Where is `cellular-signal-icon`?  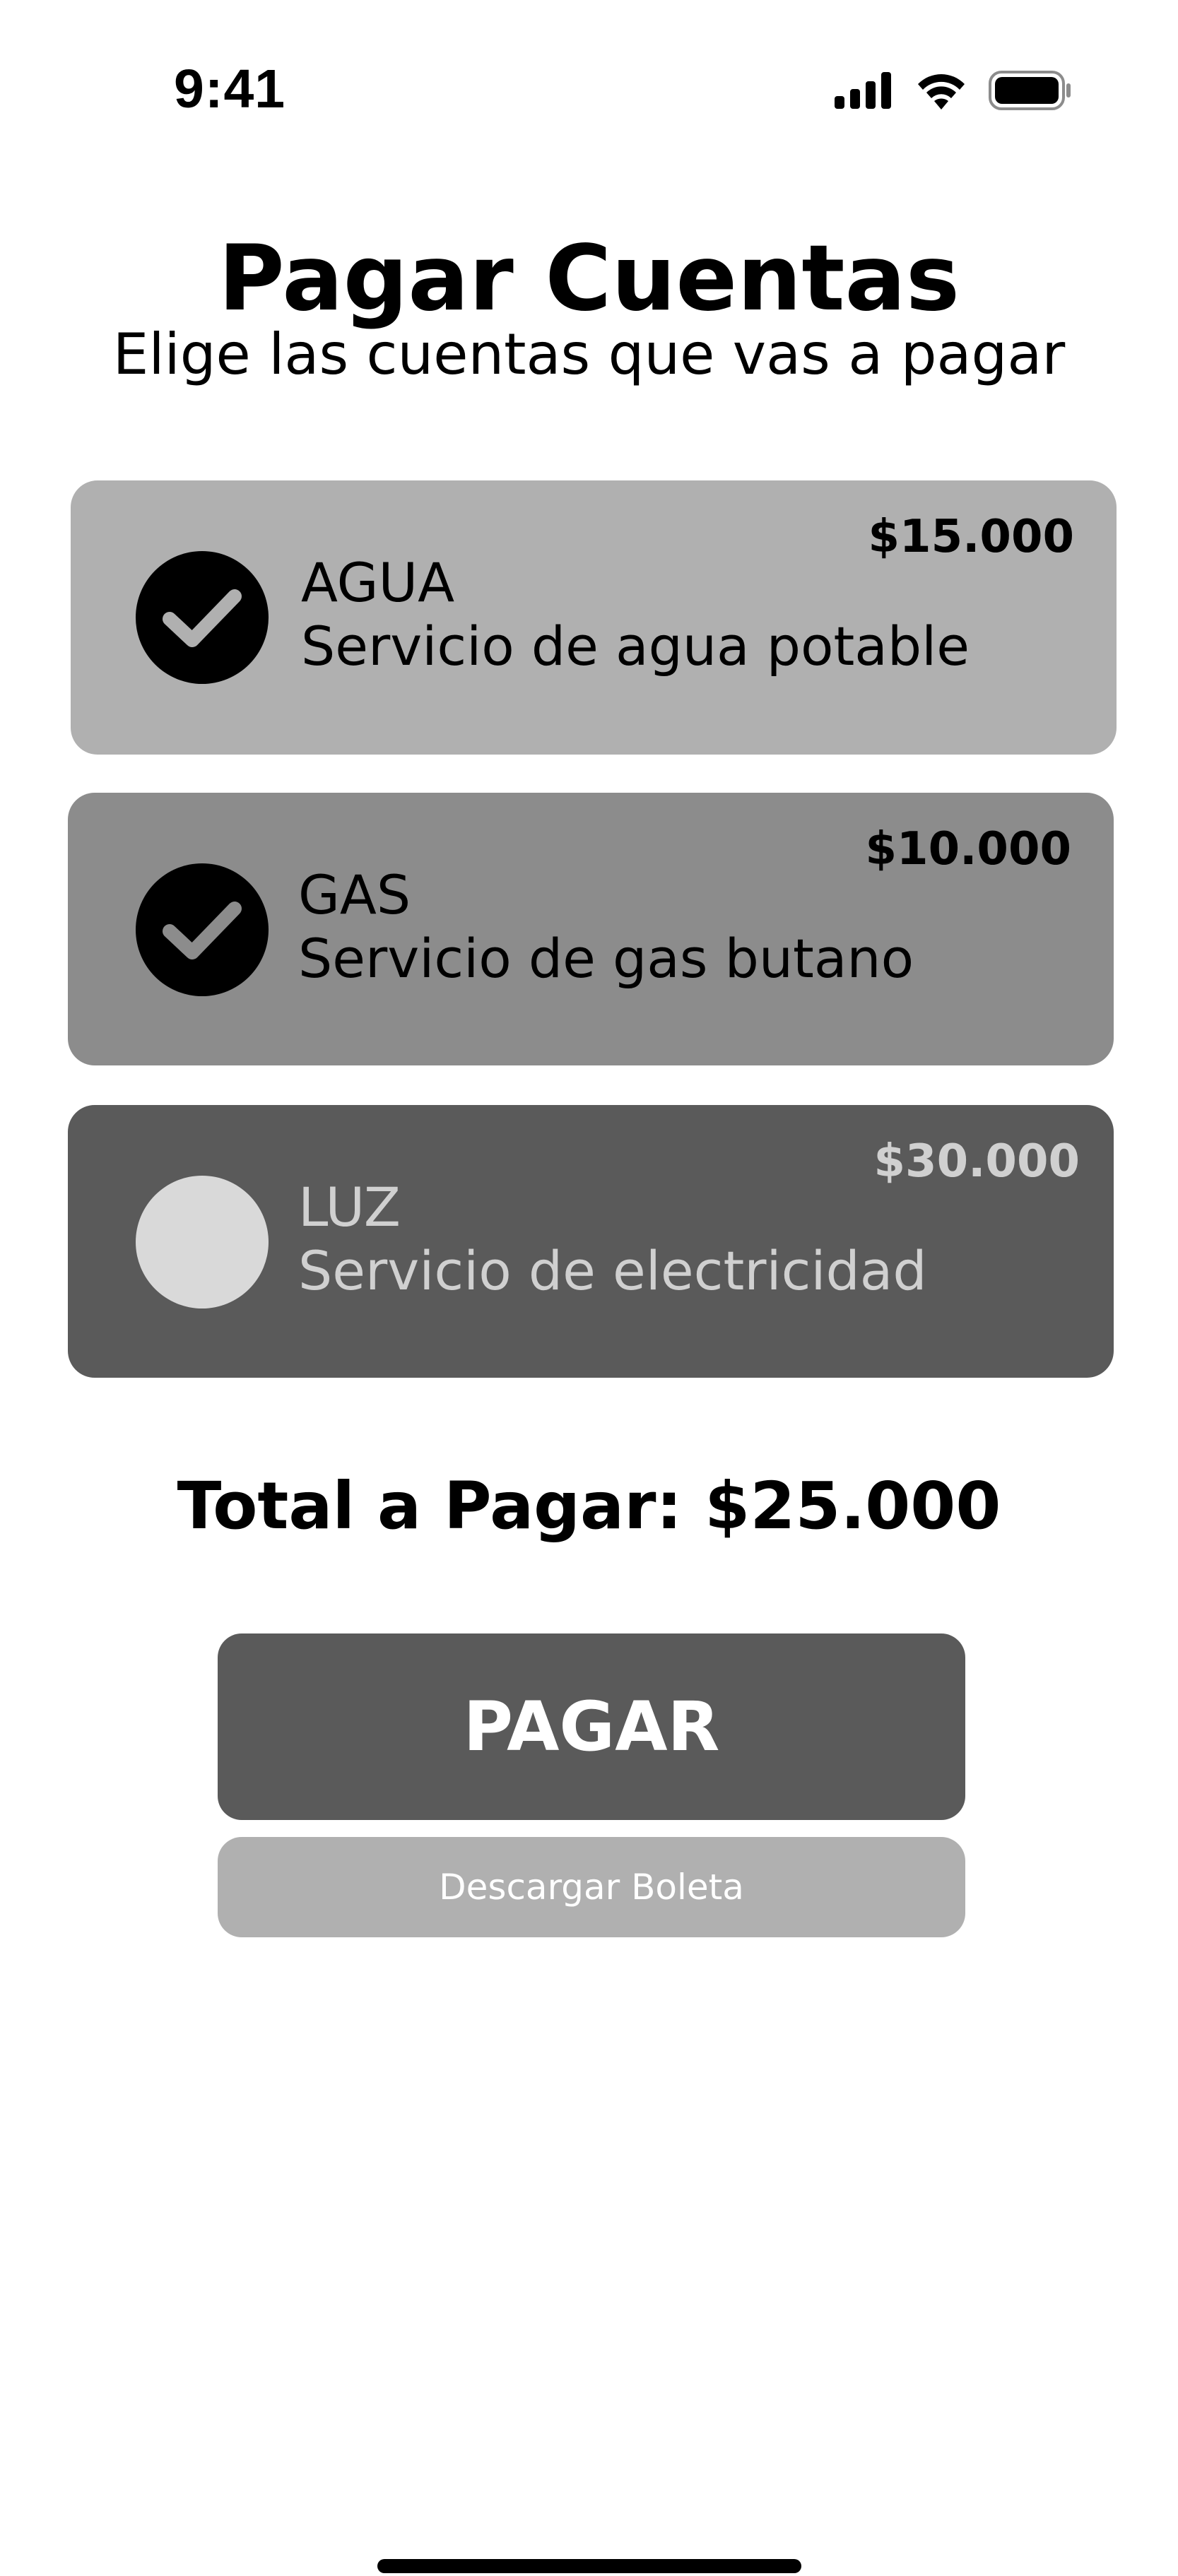
cellular-signal-icon is located at coordinates (865, 92).